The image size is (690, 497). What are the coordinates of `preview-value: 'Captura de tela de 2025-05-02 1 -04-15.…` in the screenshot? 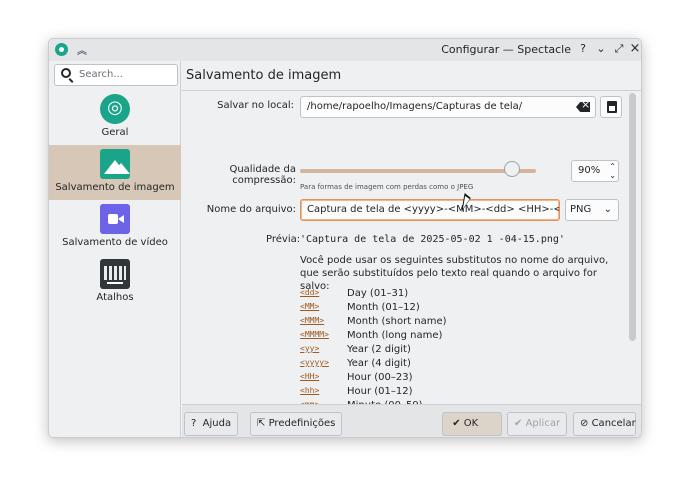 It's located at (432, 239).